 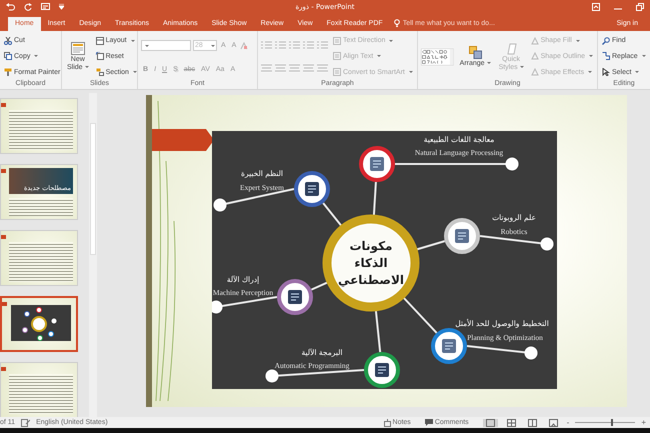 I want to click on paintbrush-icon, so click(x=8, y=72).